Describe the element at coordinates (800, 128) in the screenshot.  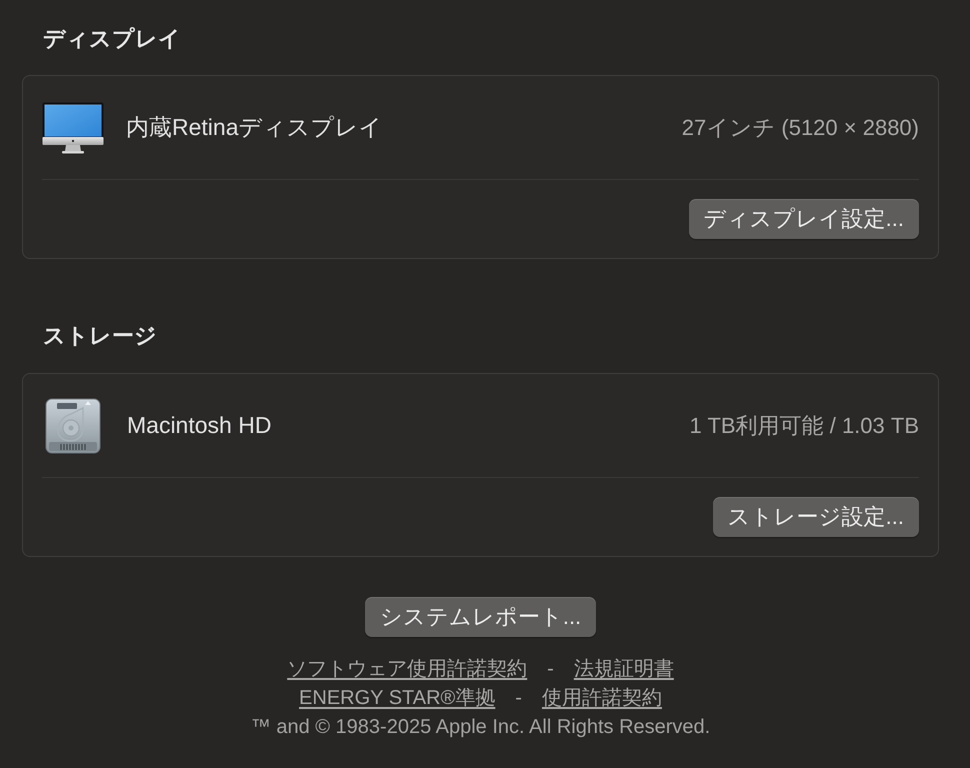
I see `device-detail: 27インチ (5120 × 2880)` at that location.